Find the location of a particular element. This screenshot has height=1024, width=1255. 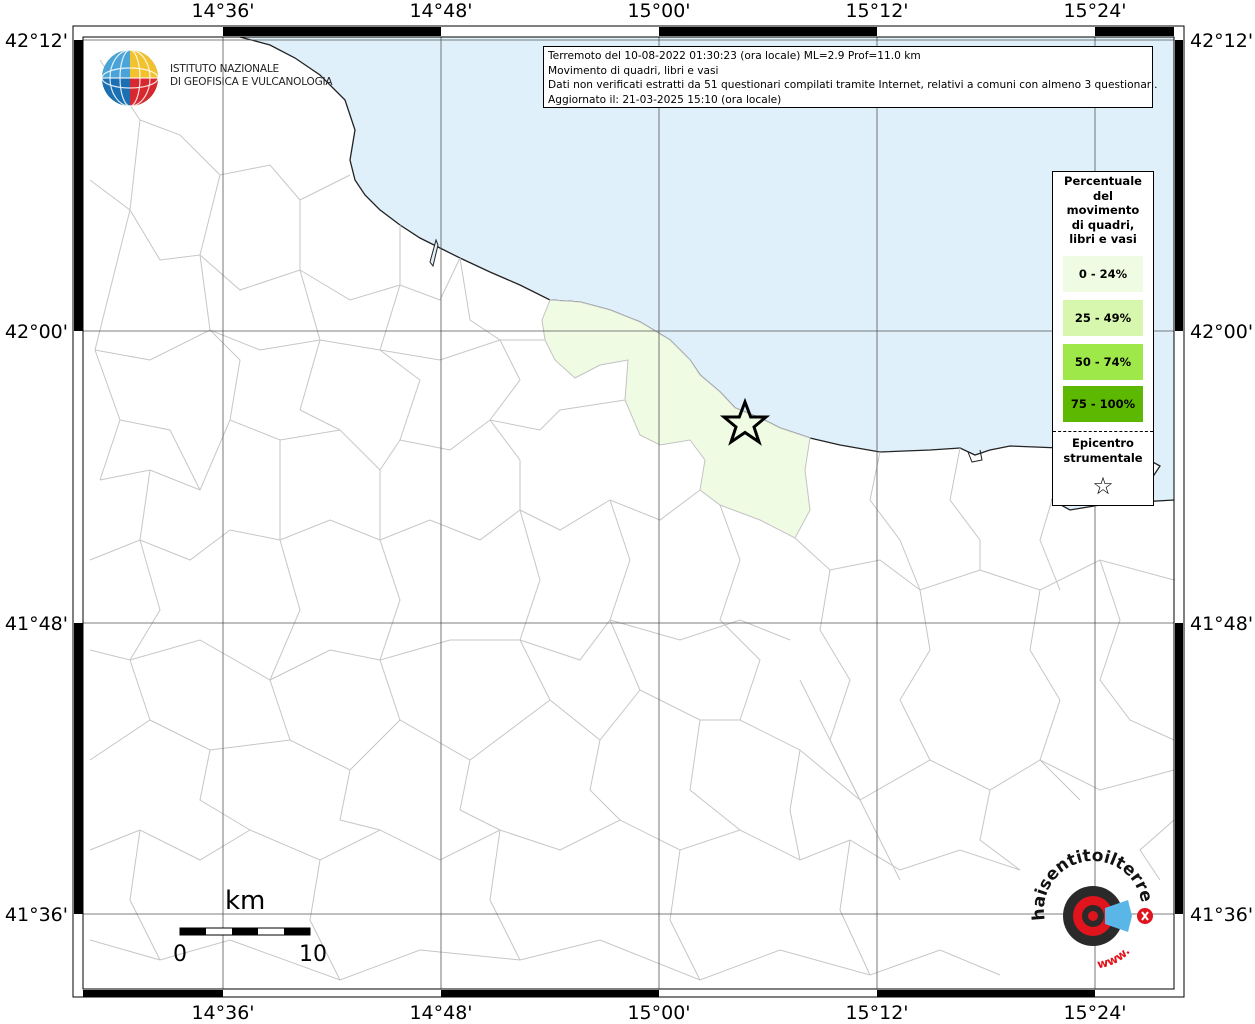

lat-label-left: 41°48' is located at coordinates (36, 624).